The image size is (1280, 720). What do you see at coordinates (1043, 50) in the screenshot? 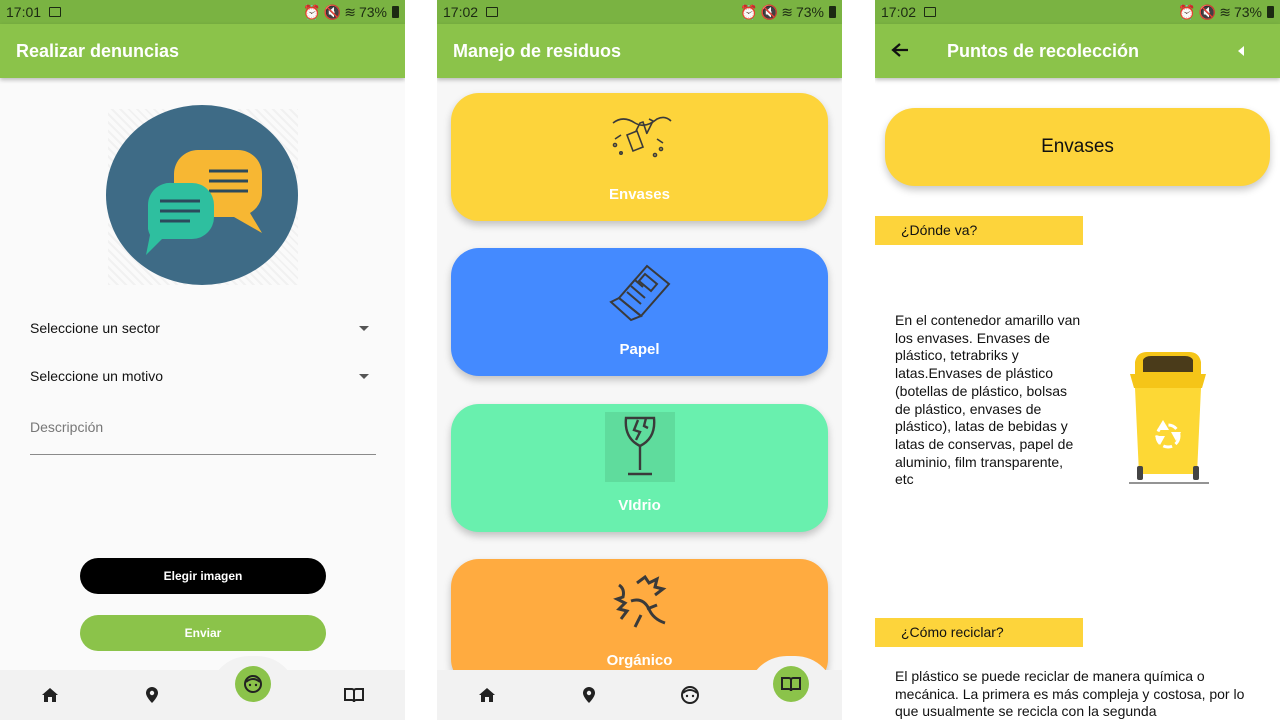
I see `page-title: Puntos de recolección` at bounding box center [1043, 50].